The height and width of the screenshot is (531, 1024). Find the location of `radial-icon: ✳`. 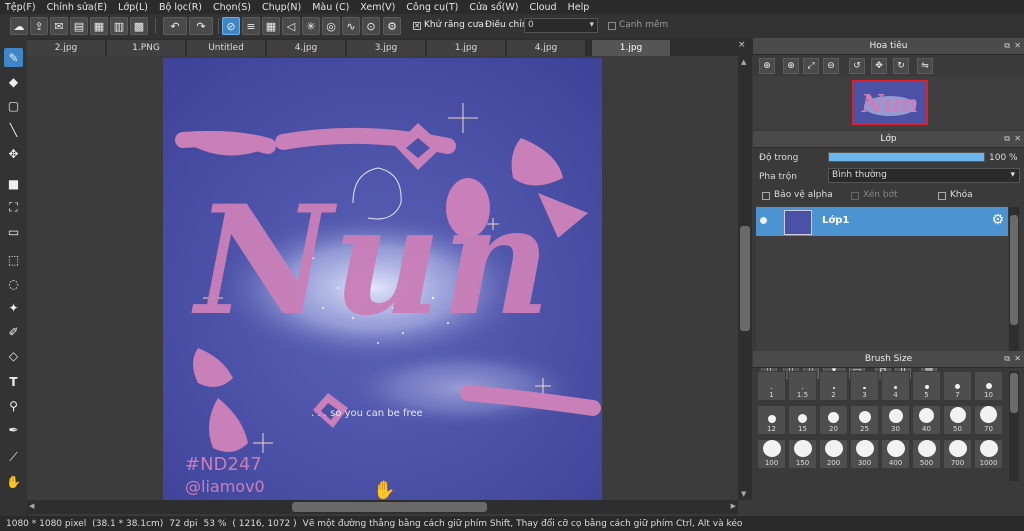

radial-icon: ✳ is located at coordinates (311, 26).